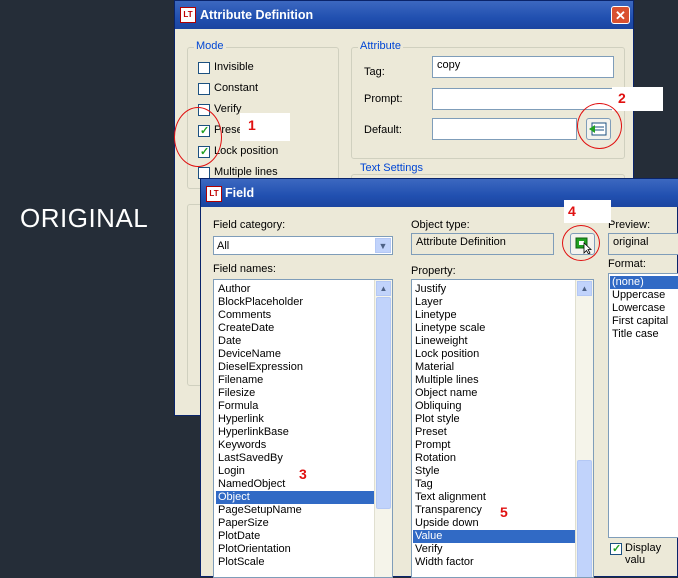 The image size is (678, 578). What do you see at coordinates (644, 334) in the screenshot?
I see `list-item: Title case` at bounding box center [644, 334].